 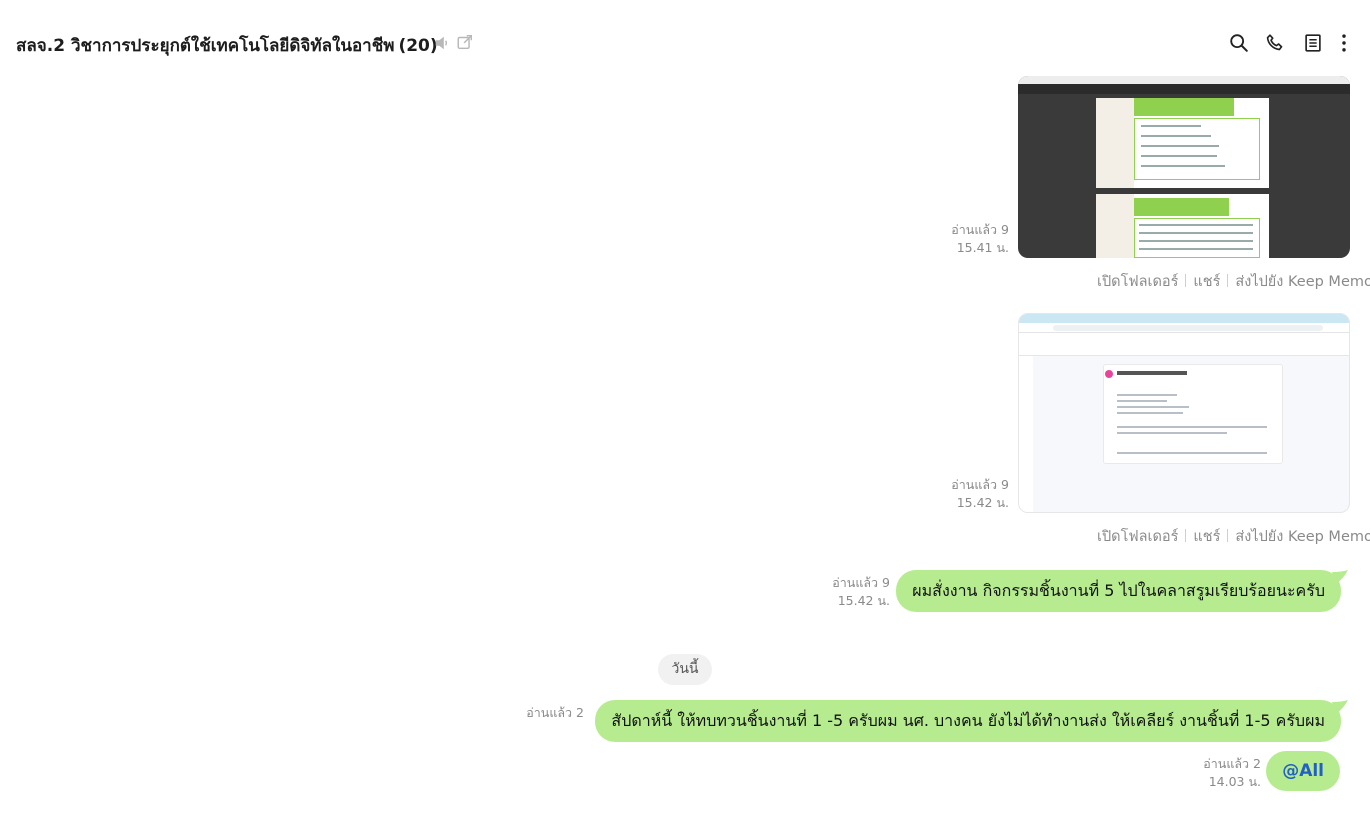 What do you see at coordinates (1344, 43) in the screenshot?
I see `more-vertical-icon` at bounding box center [1344, 43].